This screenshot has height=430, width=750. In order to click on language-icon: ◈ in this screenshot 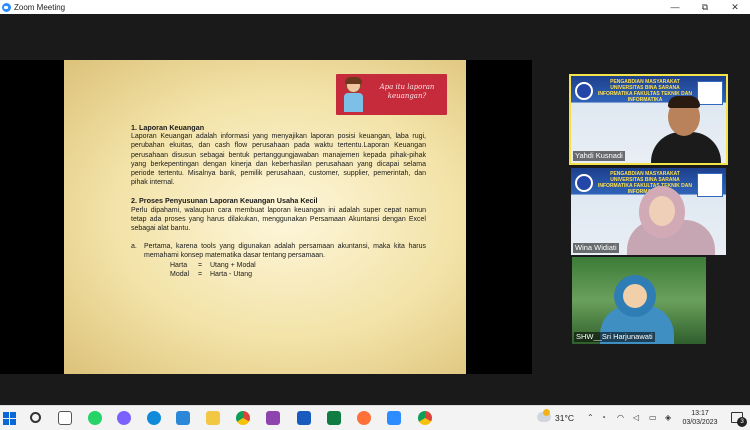, I will do `click(668, 418)`.